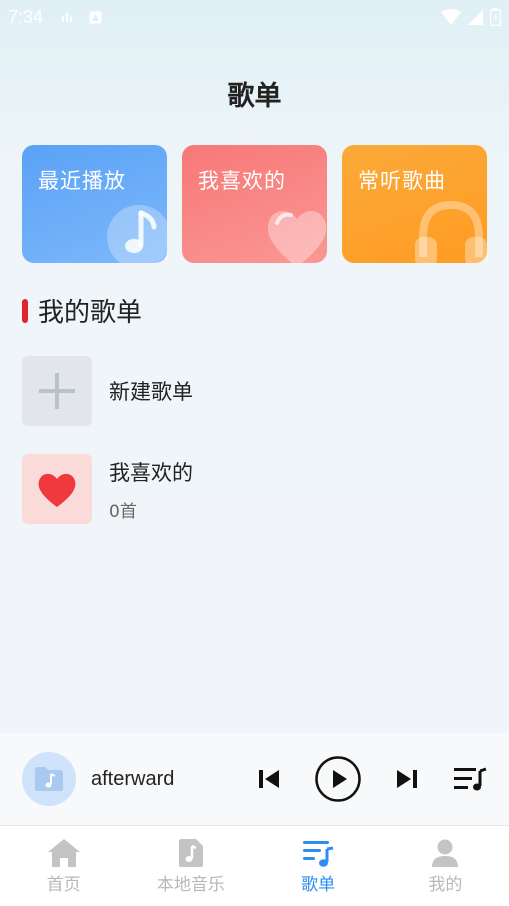  What do you see at coordinates (25, 310) in the screenshot?
I see `section-marker` at bounding box center [25, 310].